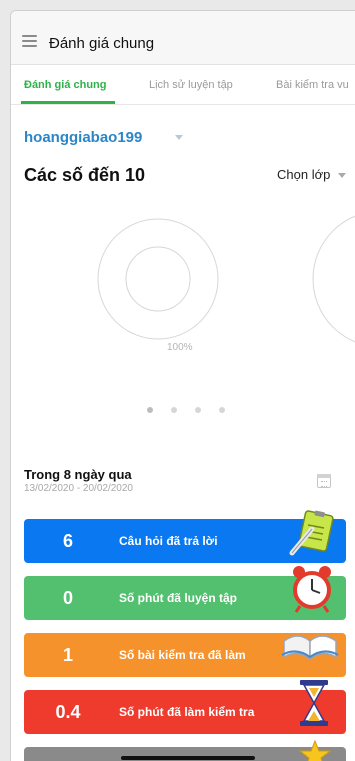  Describe the element at coordinates (78, 488) in the screenshot. I see `period-range: 13/02/2020 - 20/02/2020` at that location.